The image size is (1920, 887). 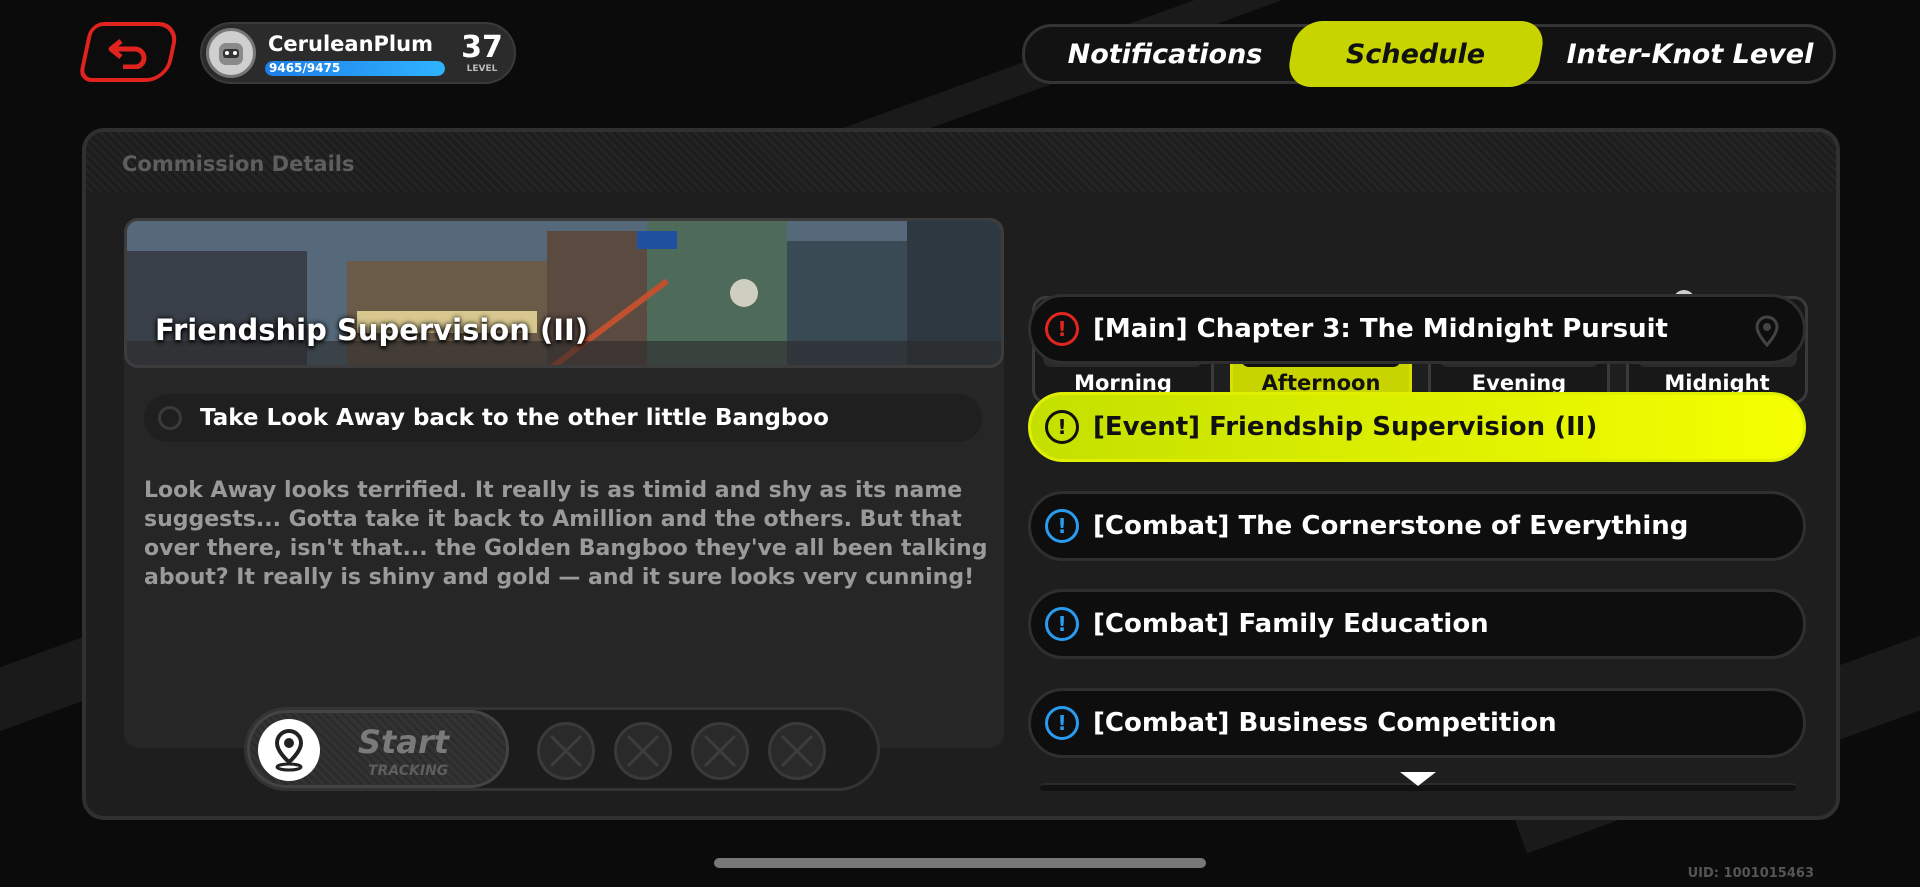 I want to click on objective-checkbox-icon, so click(x=170, y=418).